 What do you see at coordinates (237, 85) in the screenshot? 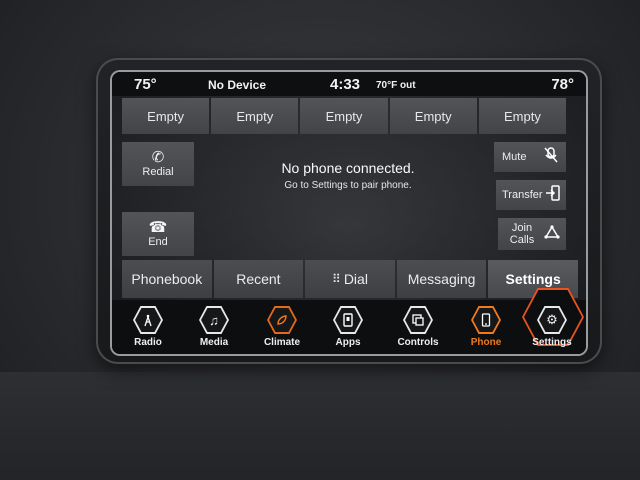
I see `device-status: No Device` at bounding box center [237, 85].